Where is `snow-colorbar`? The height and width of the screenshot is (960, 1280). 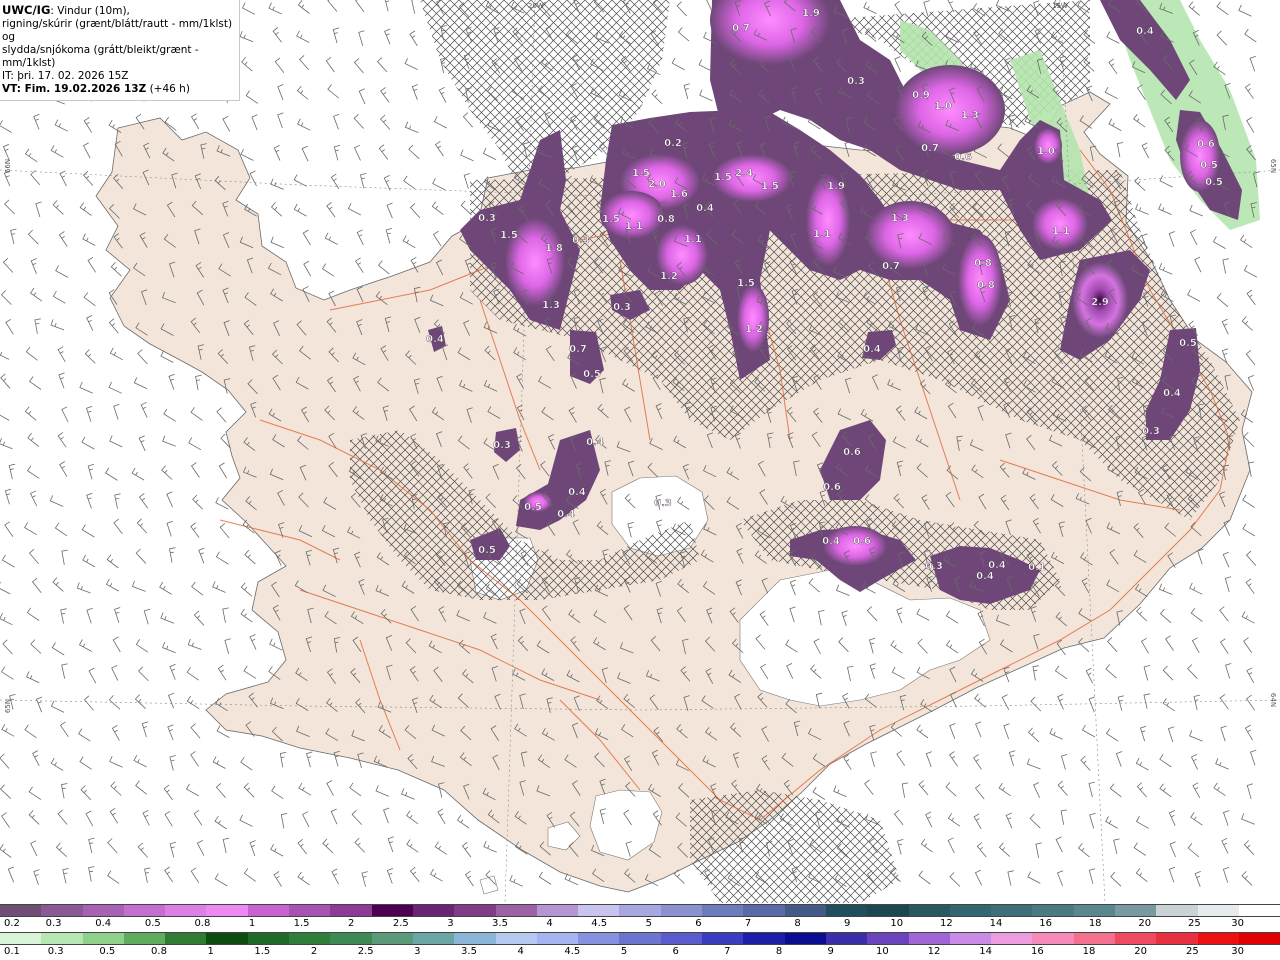 snow-colorbar is located at coordinates (640, 910).